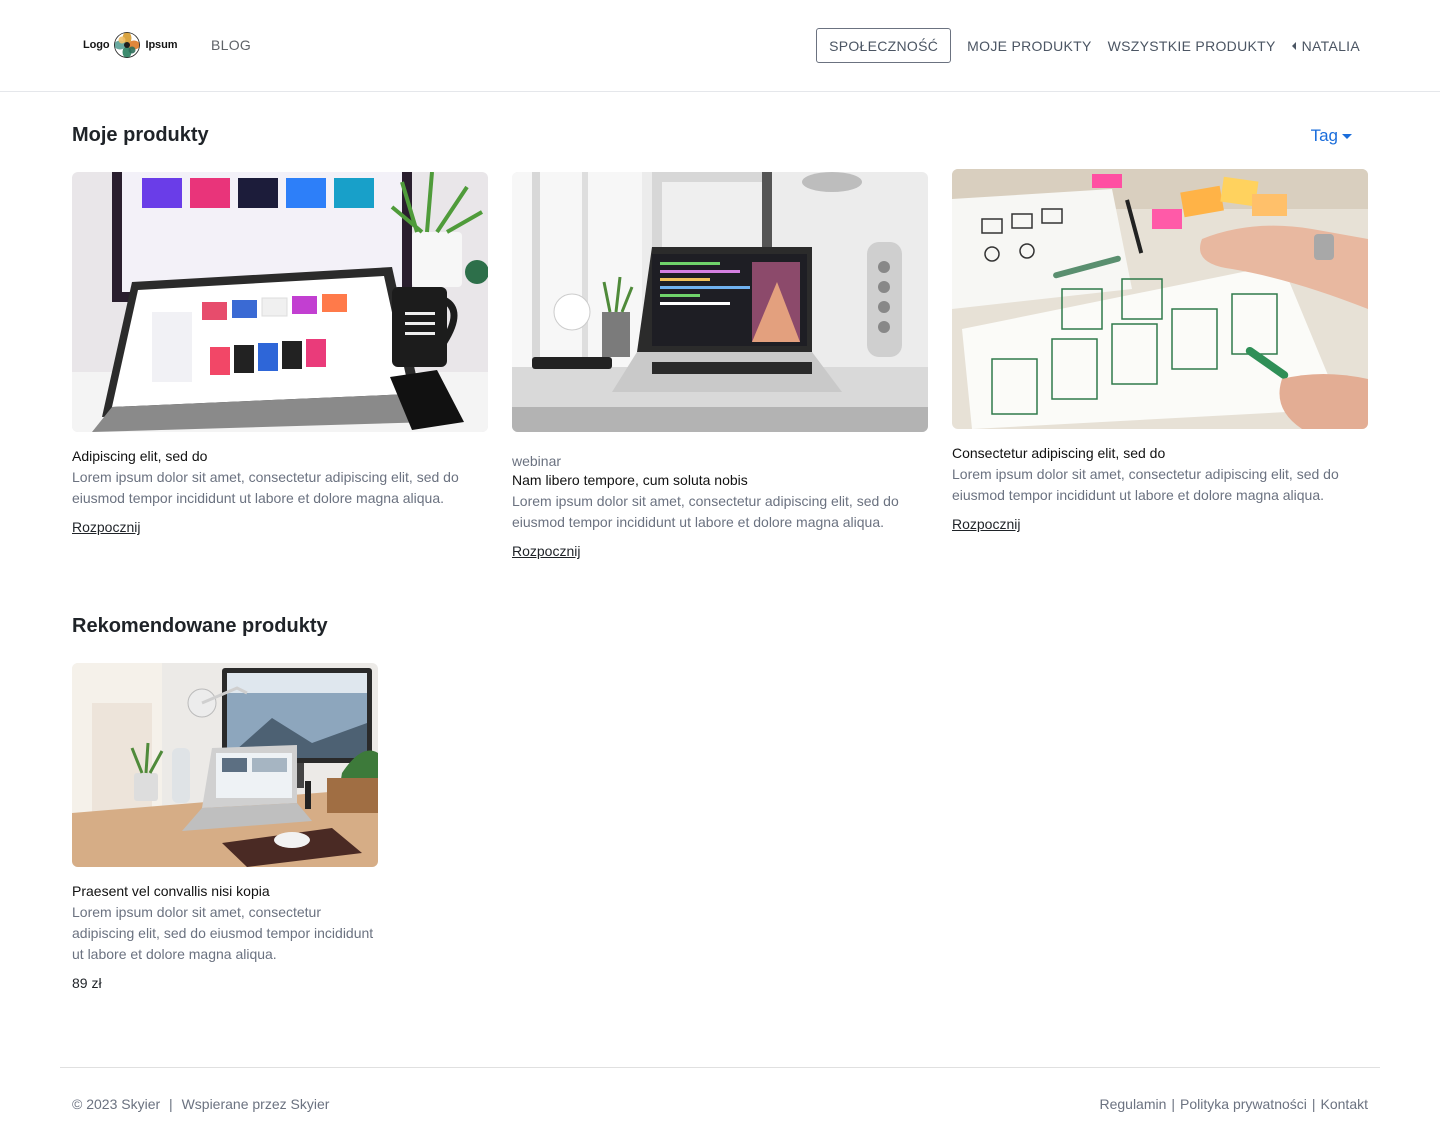  I want to click on product-image-desk-setup, so click(225, 765).